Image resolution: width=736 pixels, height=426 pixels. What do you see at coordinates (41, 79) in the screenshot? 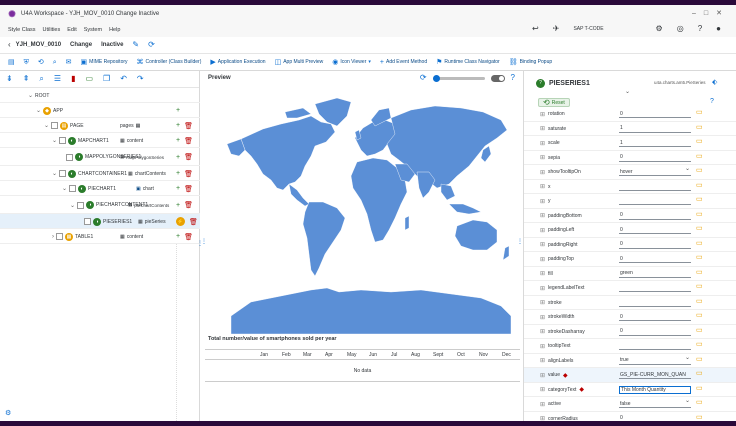
I see `find-icon: ⌕` at bounding box center [41, 79].